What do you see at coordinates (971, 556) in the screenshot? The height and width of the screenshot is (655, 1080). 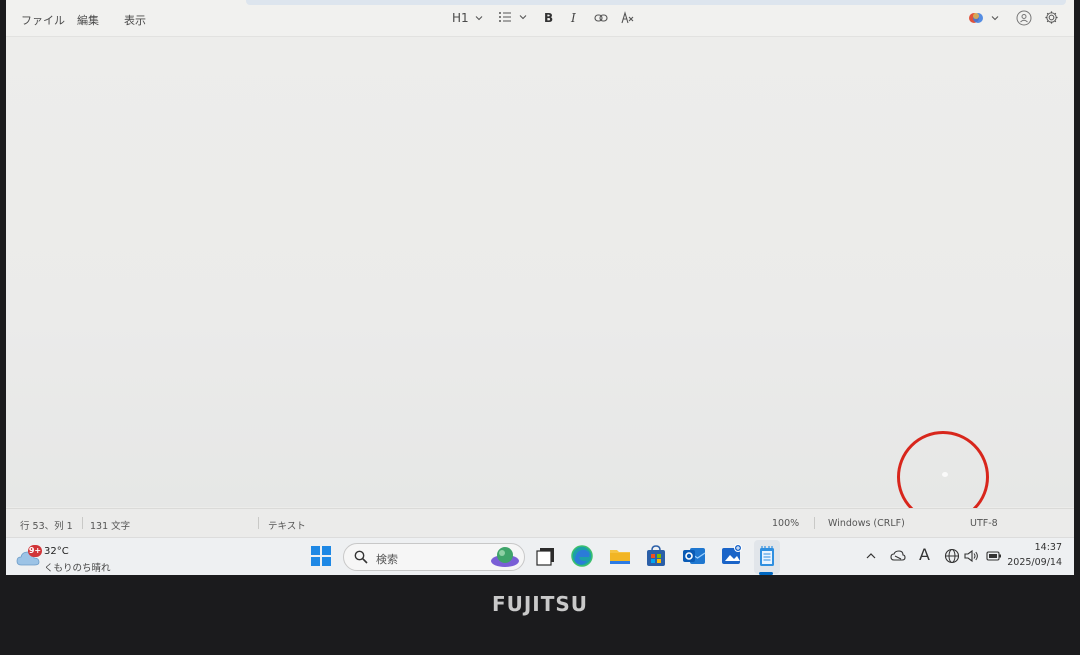 I see `volume-icon` at bounding box center [971, 556].